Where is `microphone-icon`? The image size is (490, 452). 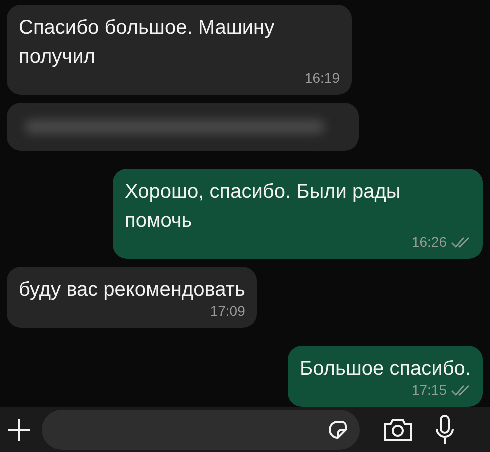
microphone-icon is located at coordinates (445, 430).